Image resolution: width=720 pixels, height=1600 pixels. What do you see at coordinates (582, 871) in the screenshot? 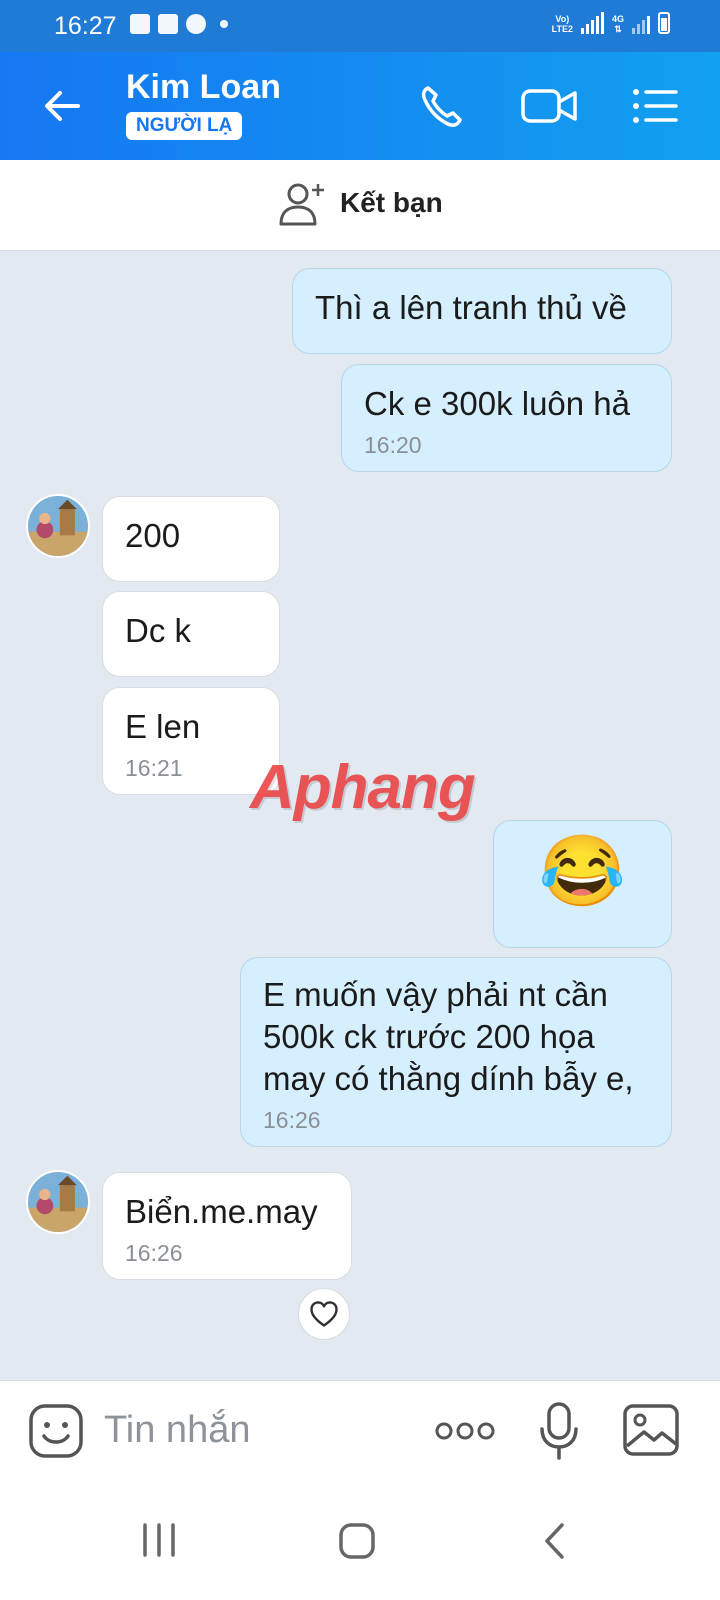
I see `laughing-emoji: 😂` at bounding box center [582, 871].